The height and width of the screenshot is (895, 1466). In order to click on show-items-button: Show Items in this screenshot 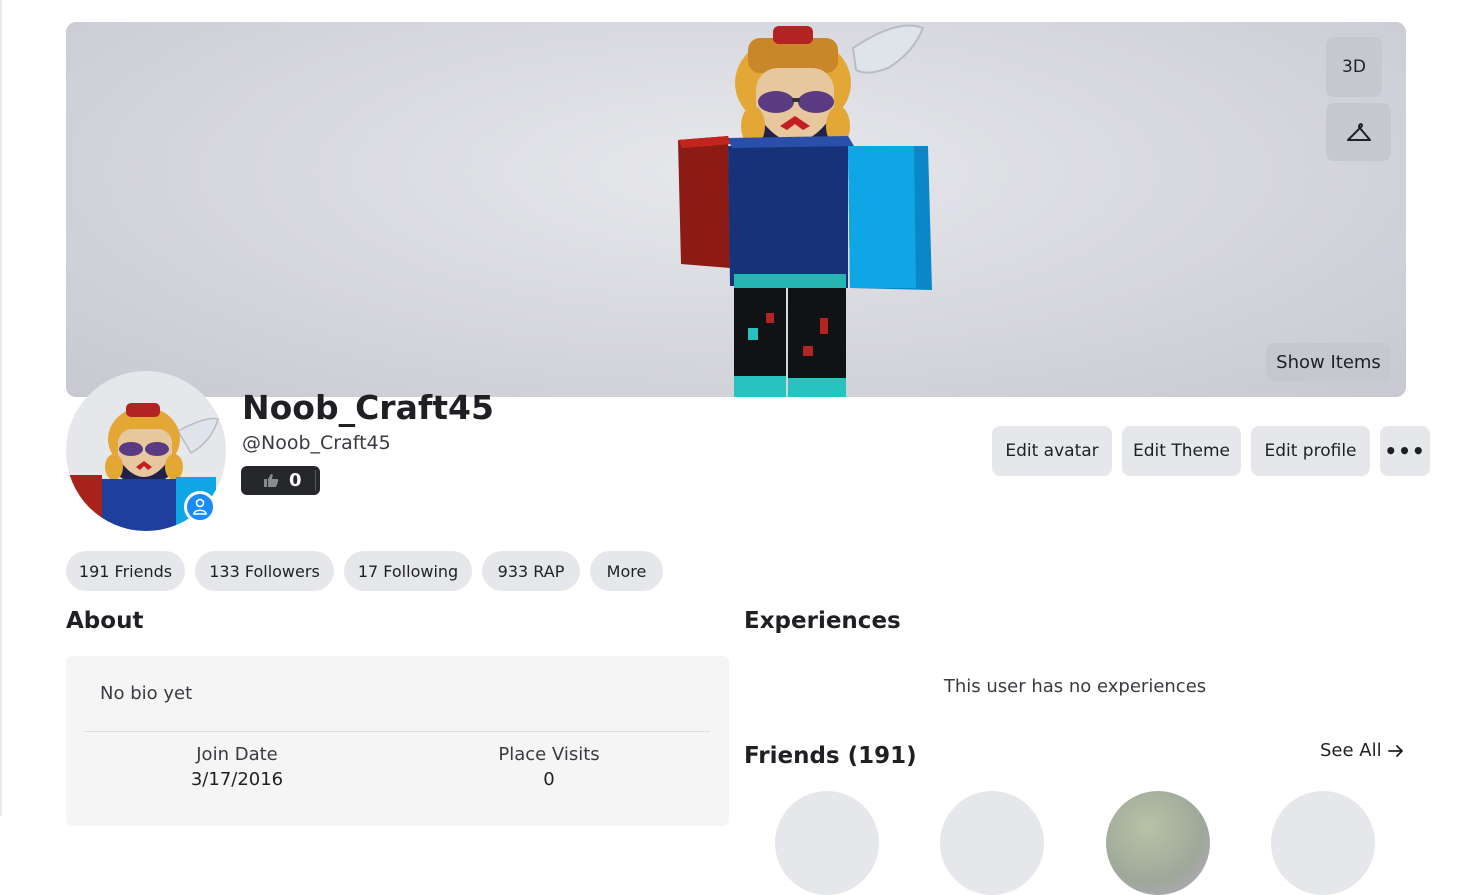, I will do `click(1328, 362)`.